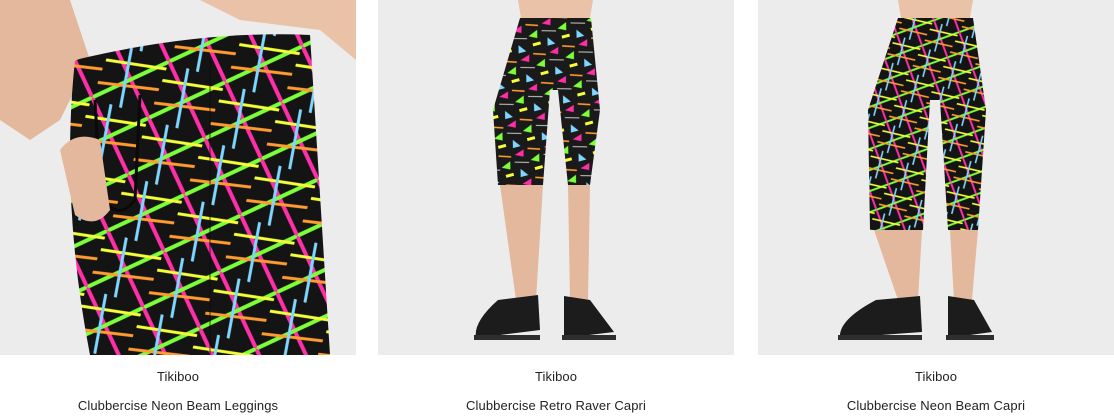 This screenshot has height=420, width=1114. Describe the element at coordinates (556, 405) in the screenshot. I see `product-title: Clubbercise Retro Raver Capri` at that location.